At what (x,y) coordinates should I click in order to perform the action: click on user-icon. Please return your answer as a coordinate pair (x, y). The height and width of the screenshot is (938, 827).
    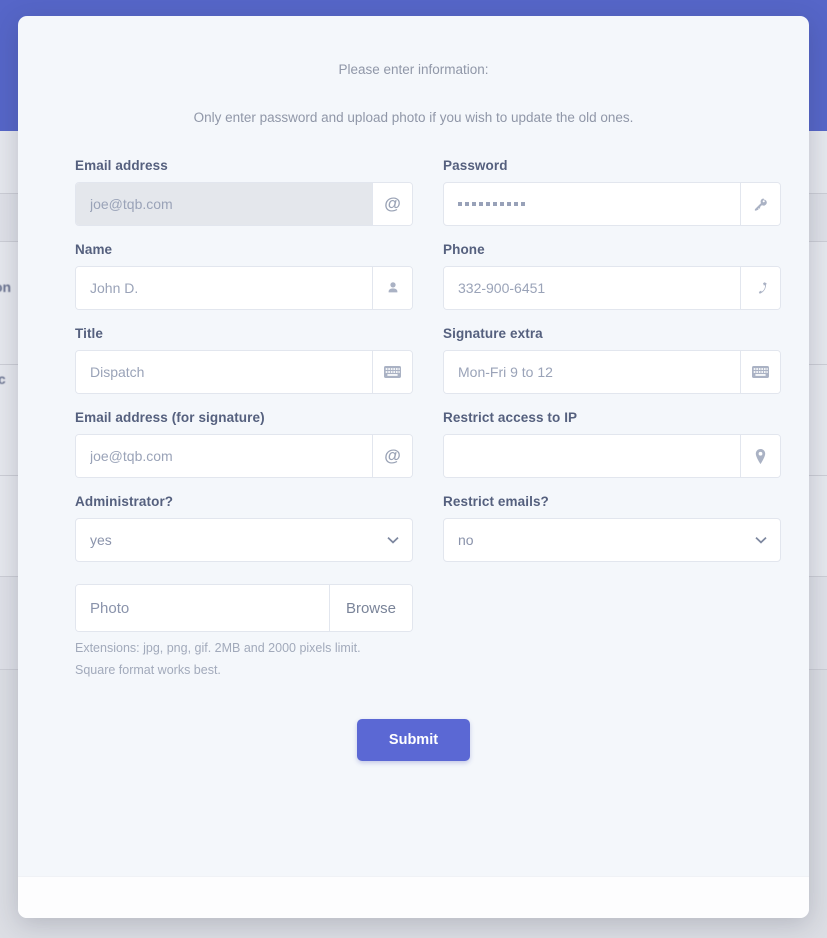
    Looking at the image, I should click on (392, 288).